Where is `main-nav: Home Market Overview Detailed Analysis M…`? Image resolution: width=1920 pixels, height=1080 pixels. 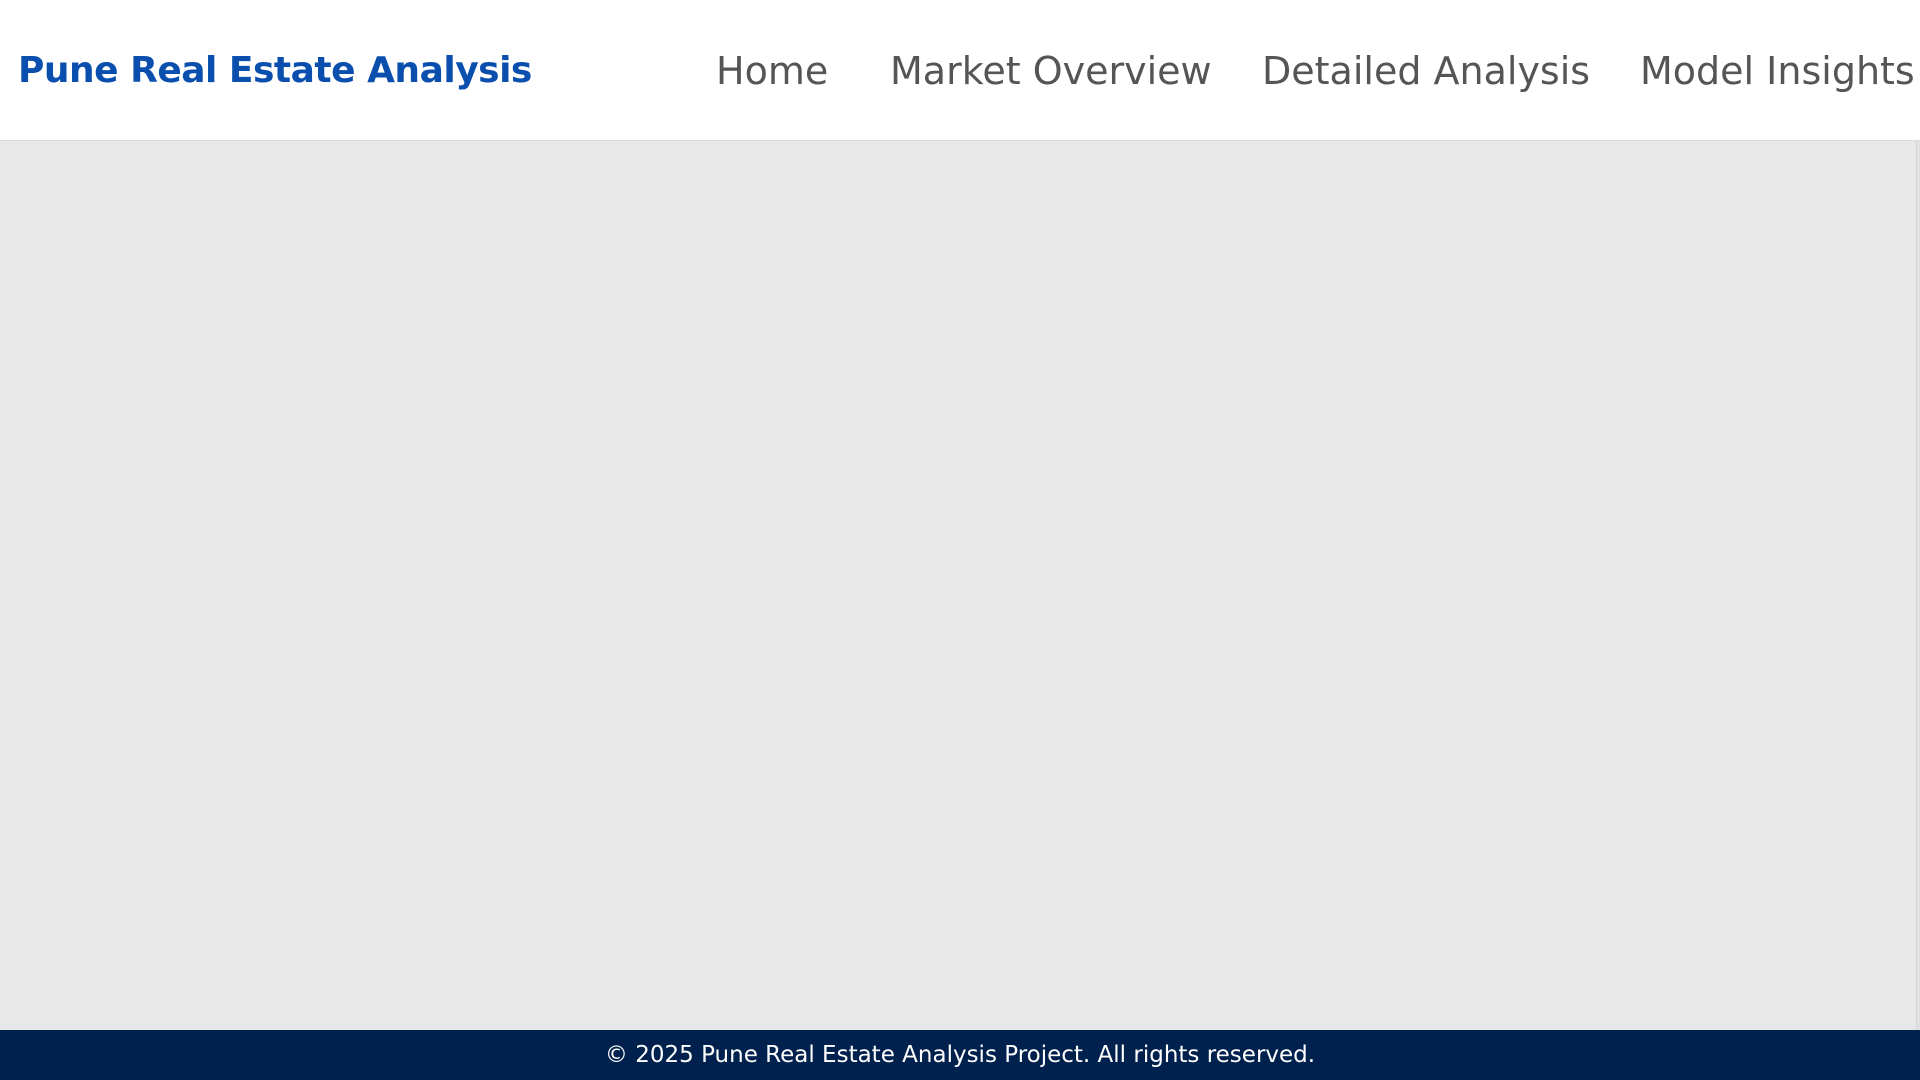
main-nav: Home Market Overview Detailed Analysis M… is located at coordinates (960, 70).